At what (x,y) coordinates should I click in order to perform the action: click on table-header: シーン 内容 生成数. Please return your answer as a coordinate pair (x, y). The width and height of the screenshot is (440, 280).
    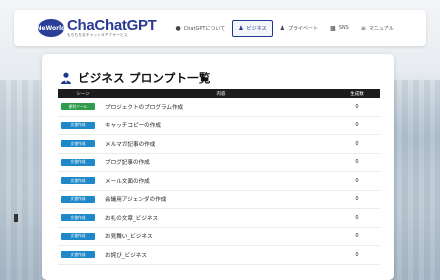
    Looking at the image, I should click on (219, 93).